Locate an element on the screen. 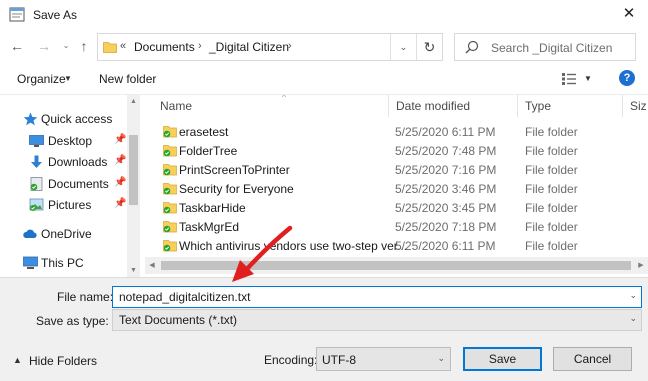  breadcrumb-documents: Documents is located at coordinates (164, 47).